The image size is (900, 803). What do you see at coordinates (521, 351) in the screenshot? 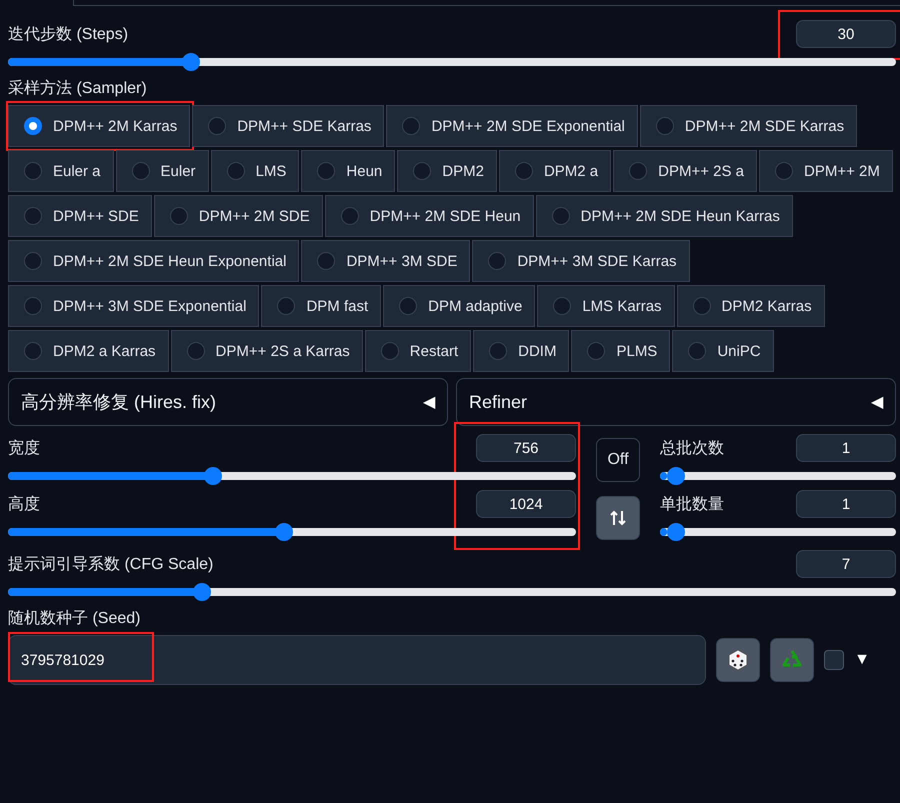
I see `sampler-option: DDIM` at bounding box center [521, 351].